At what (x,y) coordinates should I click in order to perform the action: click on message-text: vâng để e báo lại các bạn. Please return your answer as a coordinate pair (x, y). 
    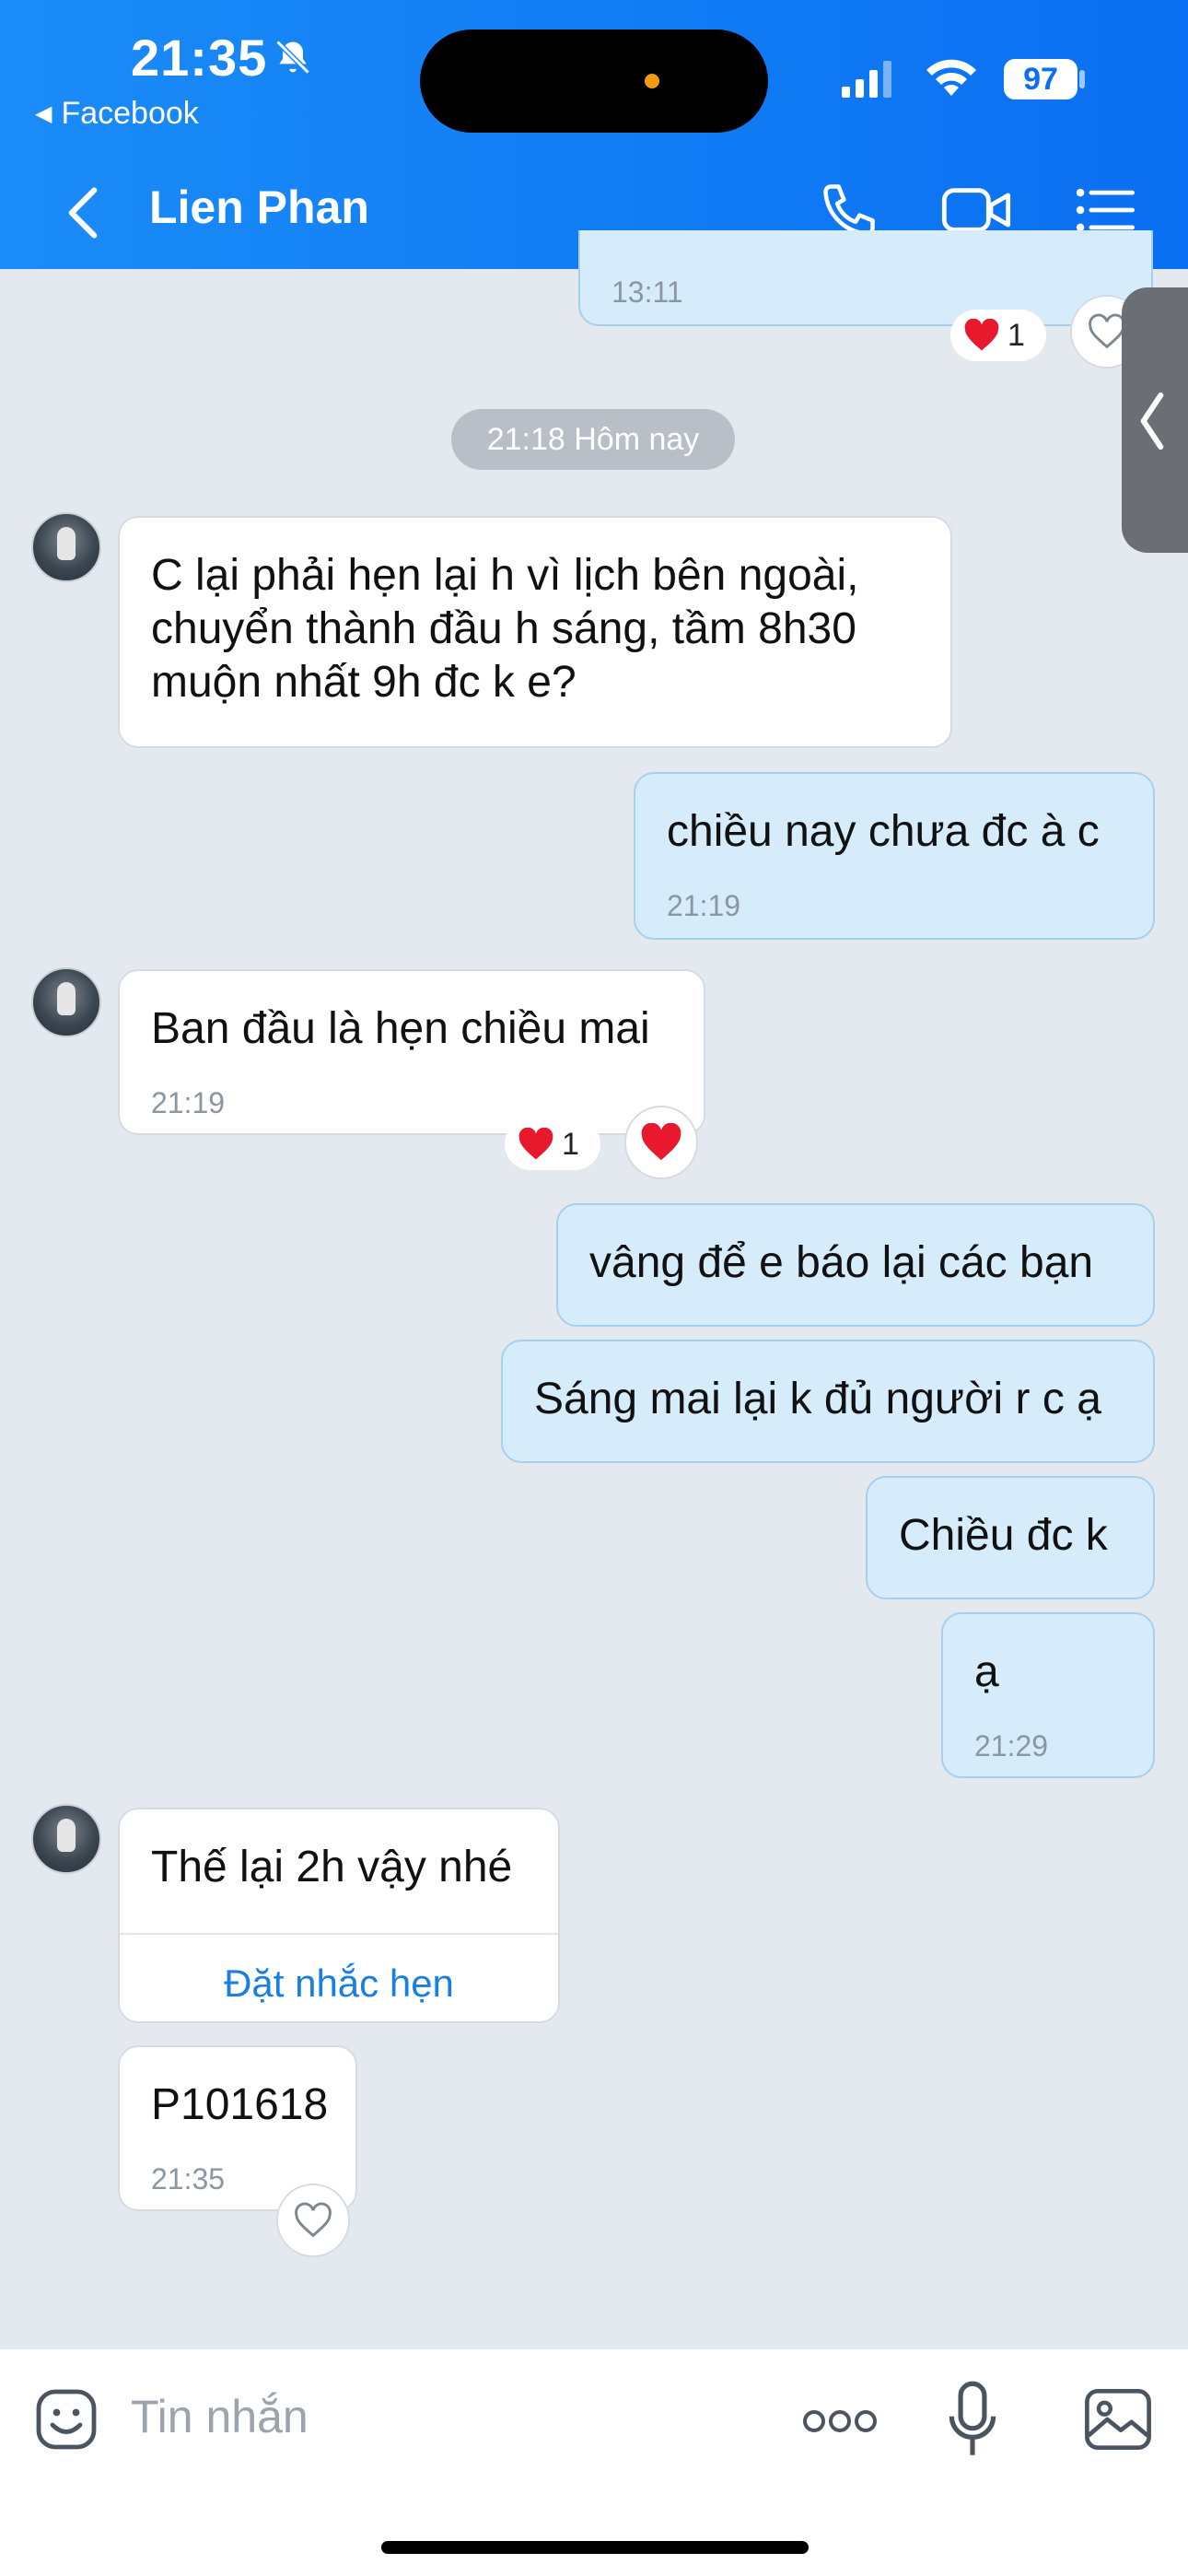
    Looking at the image, I should click on (841, 1262).